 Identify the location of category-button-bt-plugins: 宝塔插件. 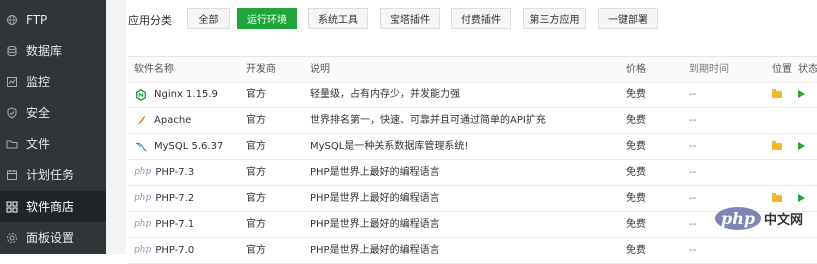
(410, 18).